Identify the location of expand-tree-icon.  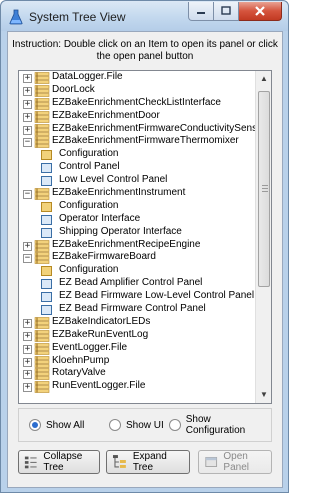
(119, 461).